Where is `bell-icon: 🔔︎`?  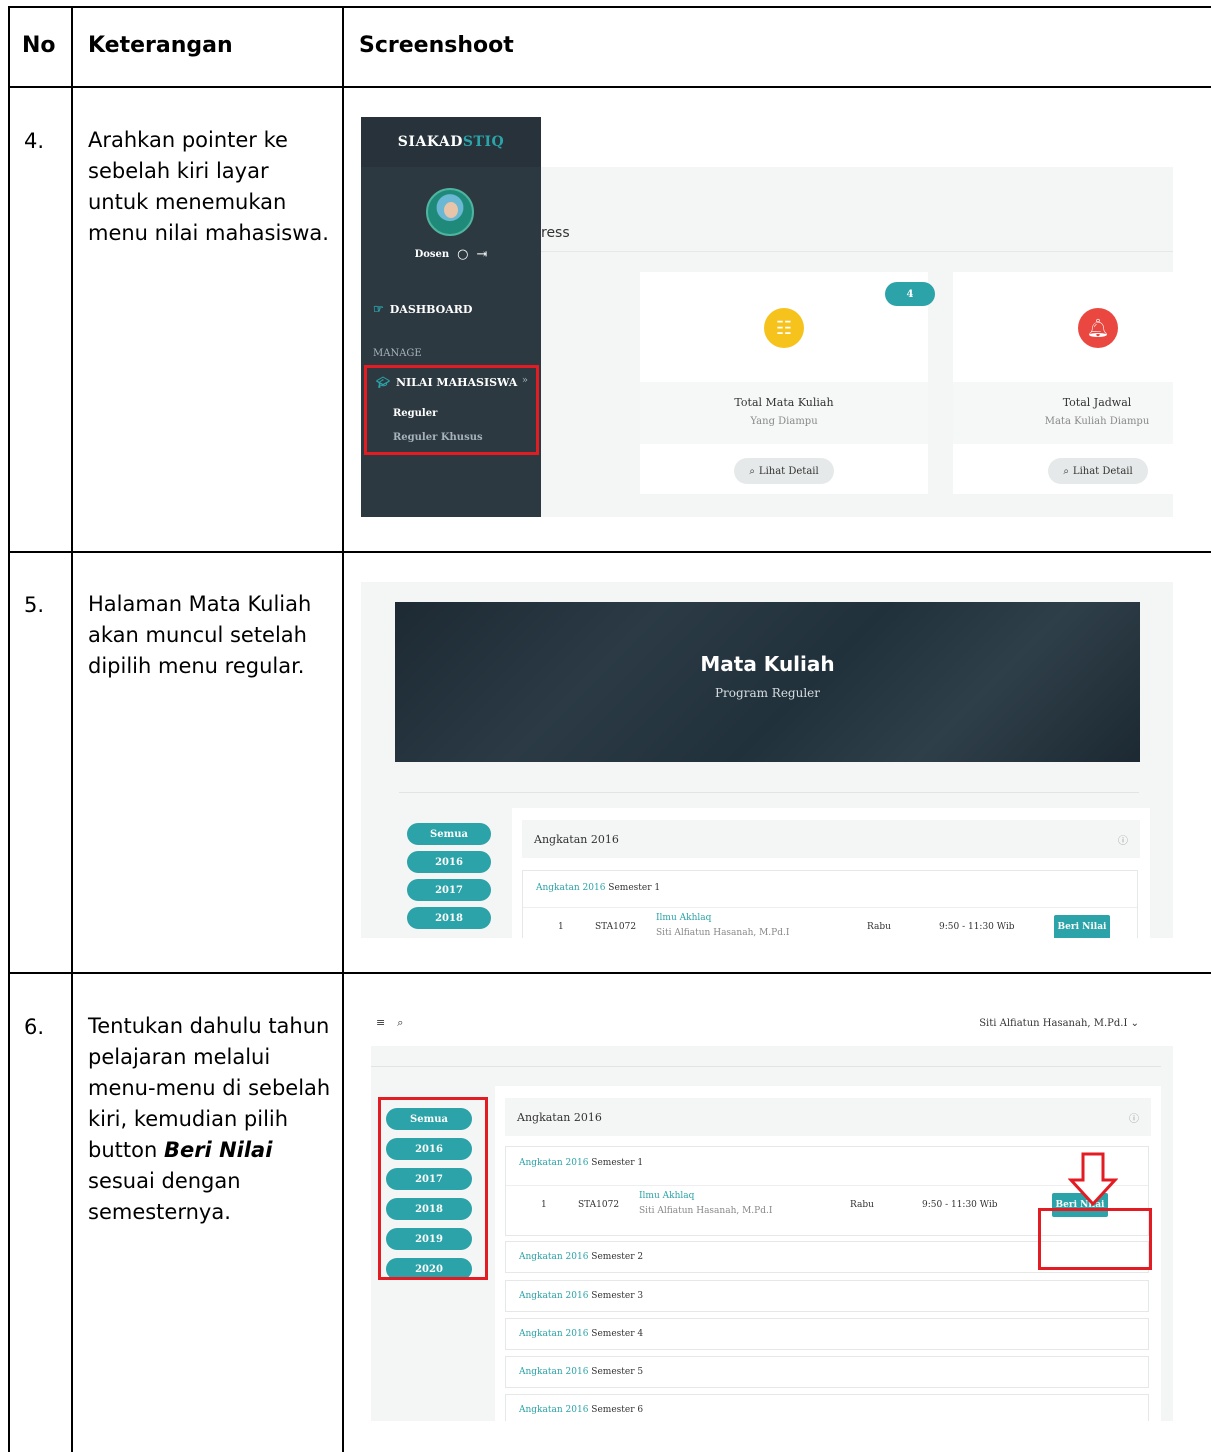
bell-icon: 🔔︎ is located at coordinates (1098, 328).